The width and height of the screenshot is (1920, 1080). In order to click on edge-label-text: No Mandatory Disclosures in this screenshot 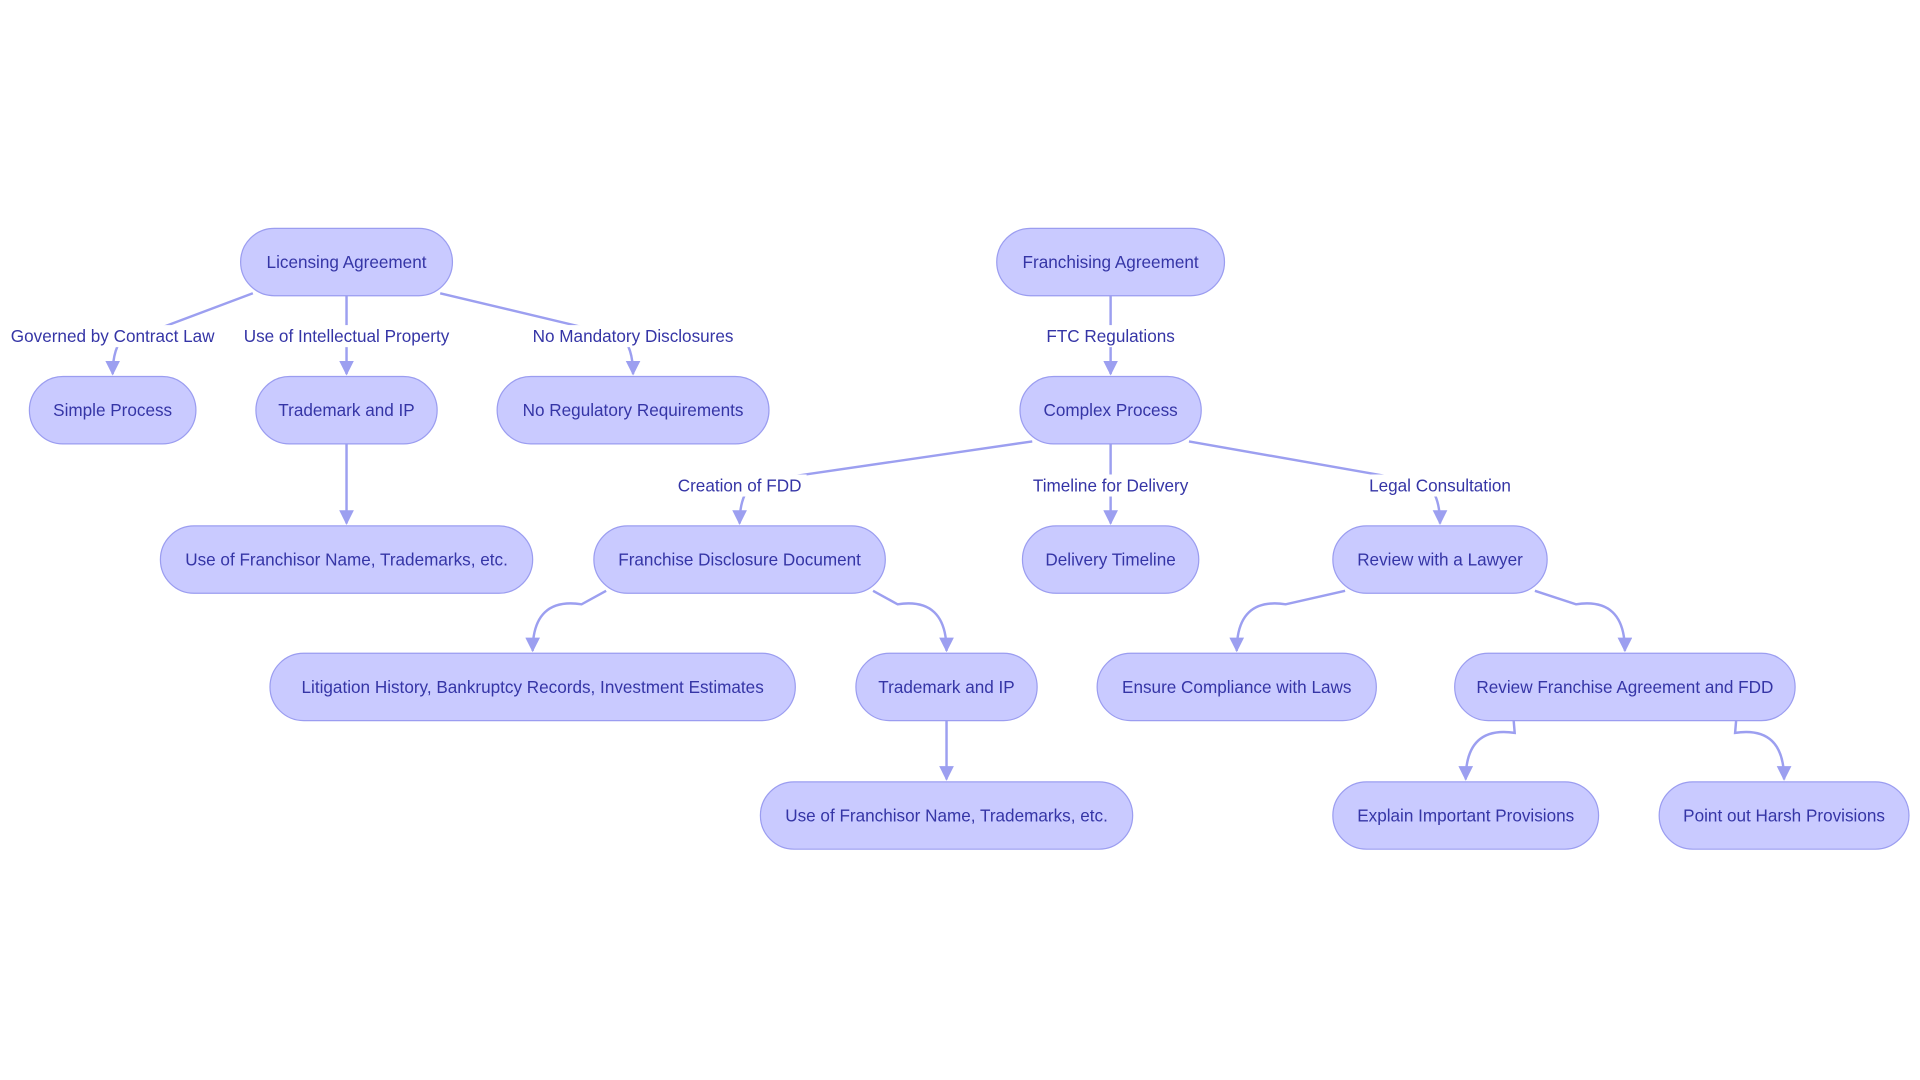, I will do `click(633, 336)`.